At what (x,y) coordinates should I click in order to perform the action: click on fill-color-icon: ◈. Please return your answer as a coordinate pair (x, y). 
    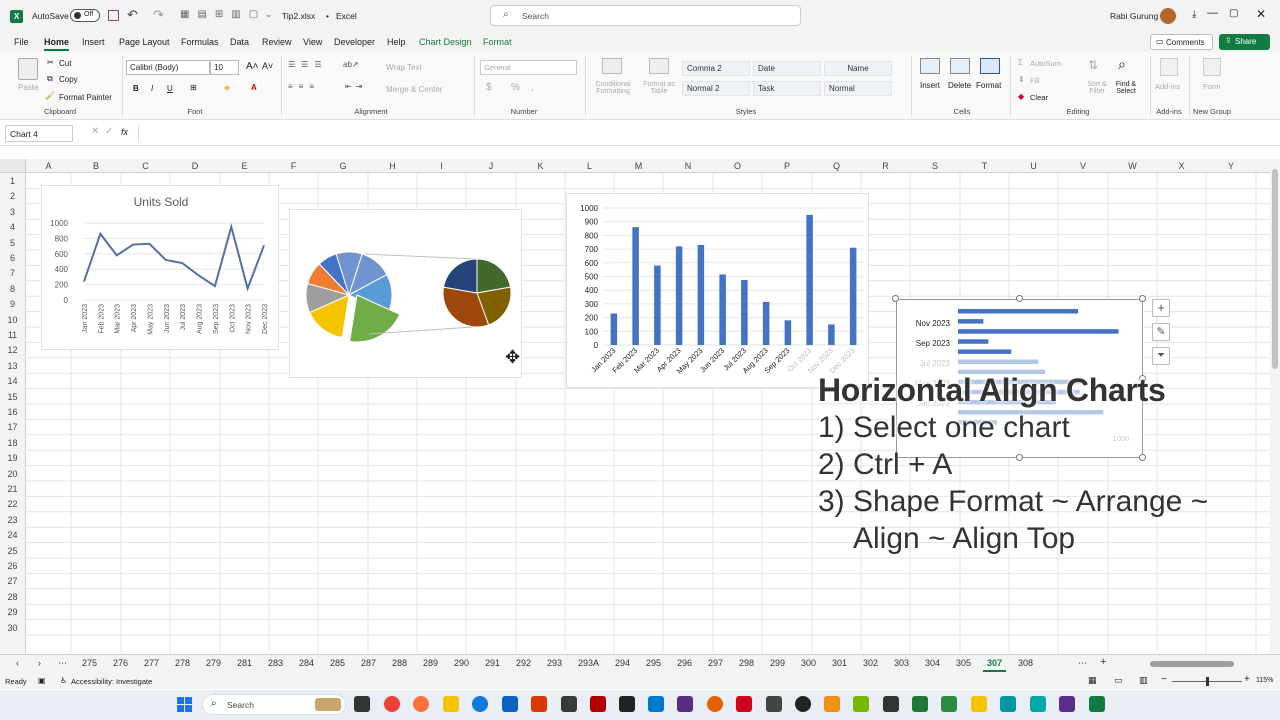
    Looking at the image, I should click on (227, 87).